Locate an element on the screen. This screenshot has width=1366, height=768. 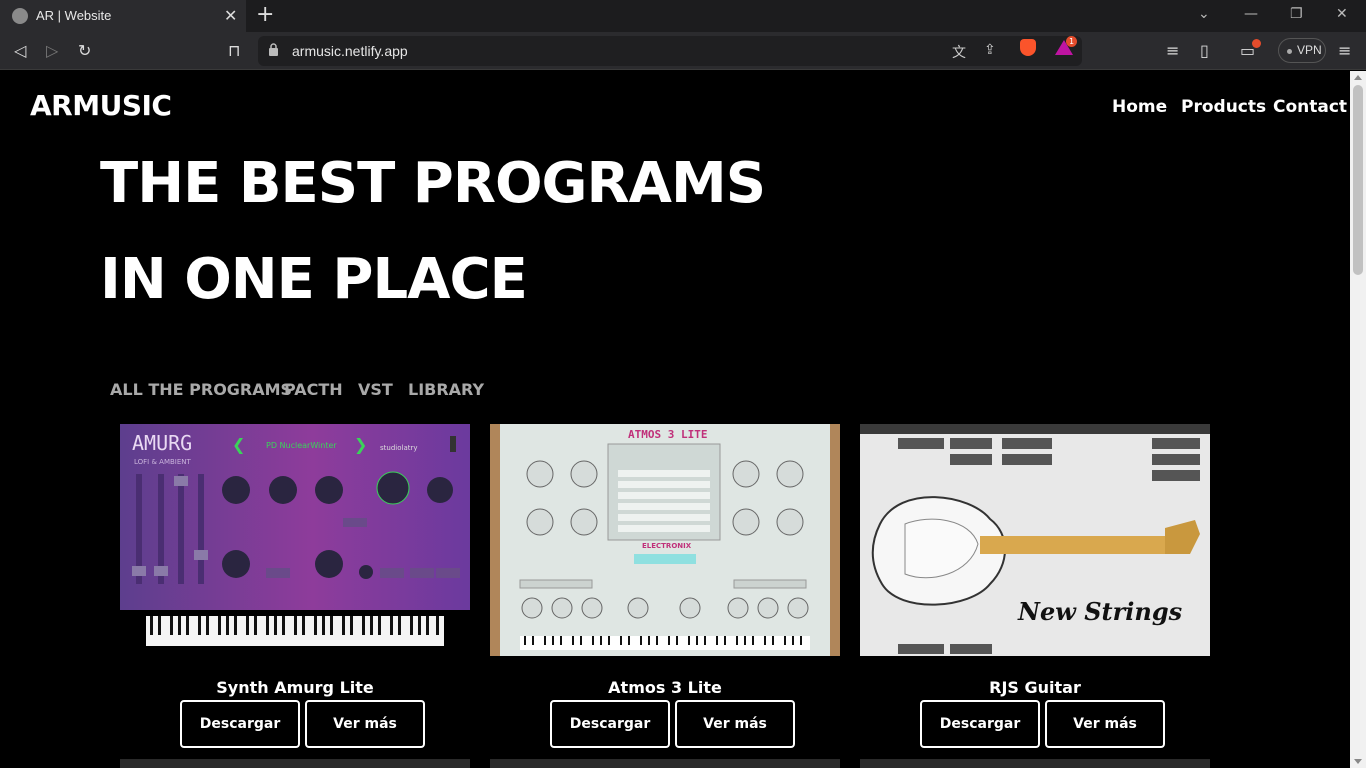
amurg-brand-text: AMURG is located at coordinates (162, 443).